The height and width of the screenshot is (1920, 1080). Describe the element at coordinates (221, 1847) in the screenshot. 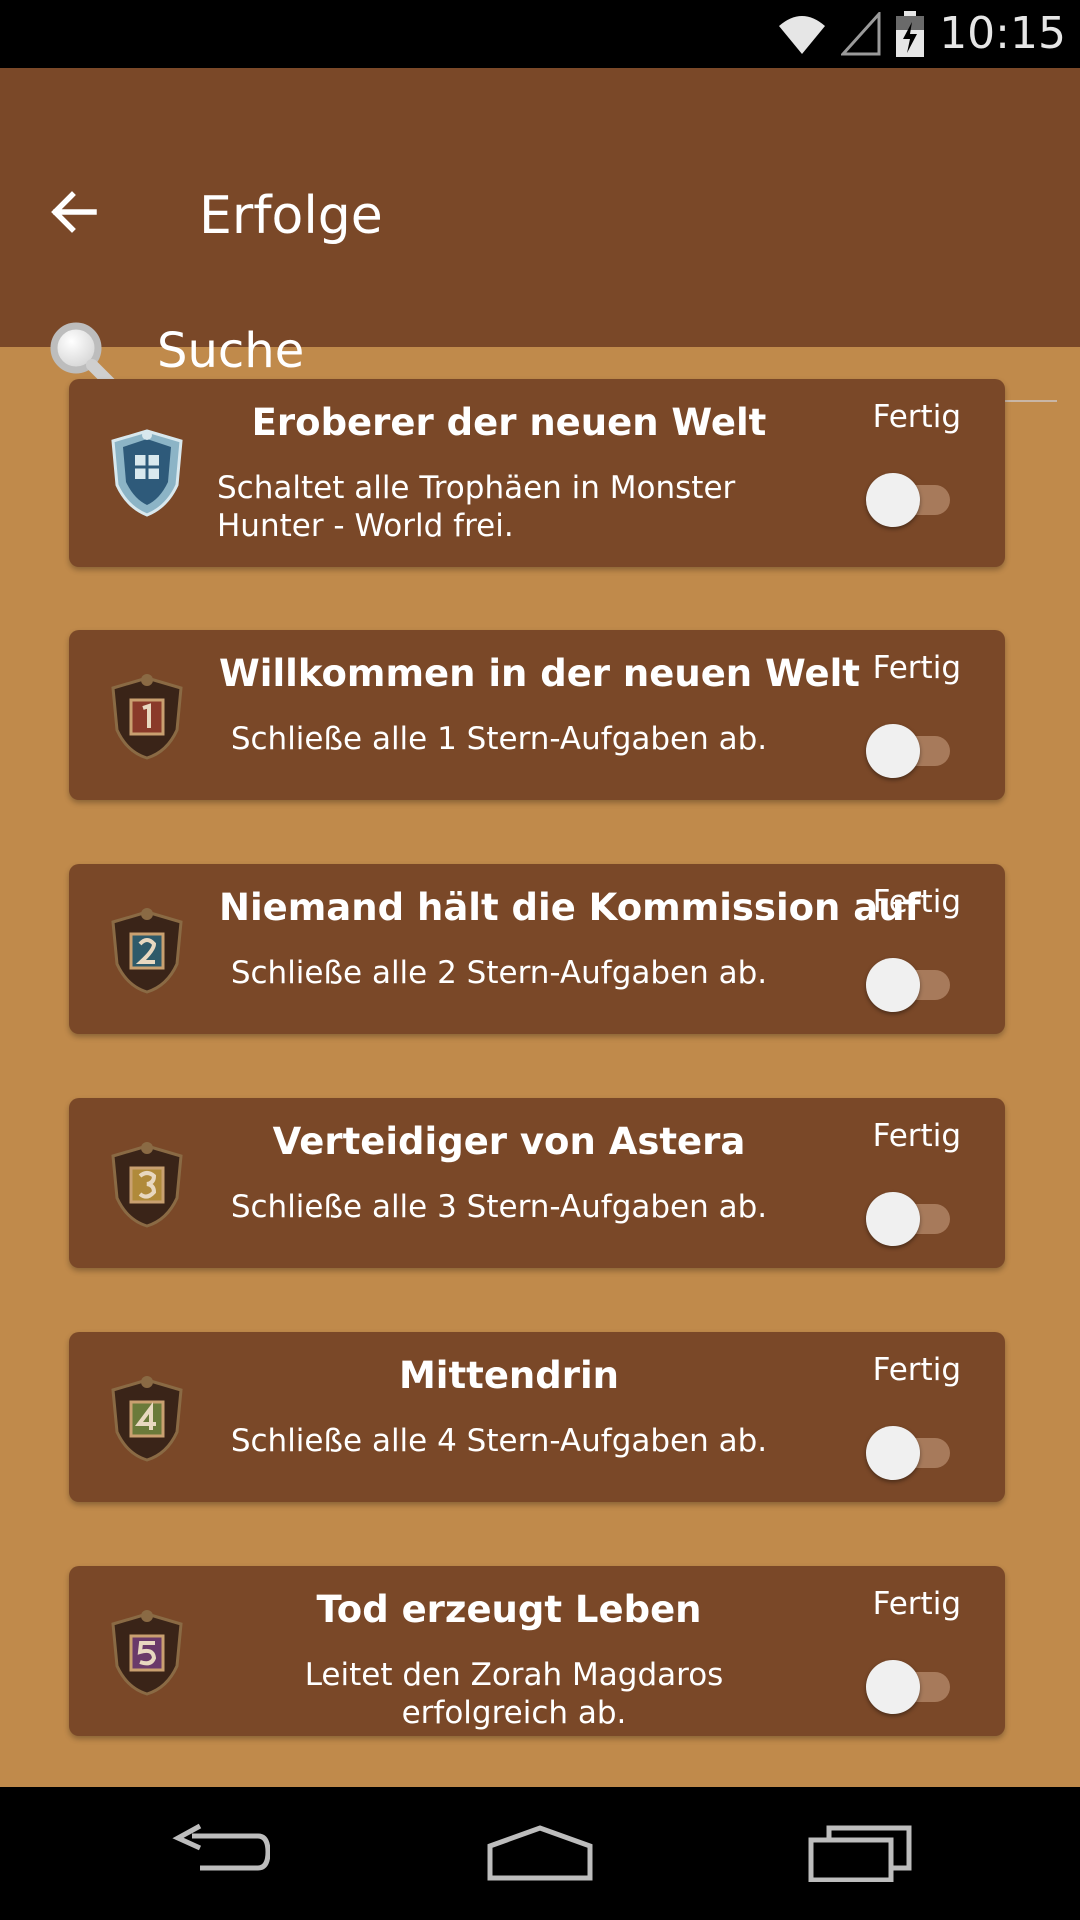

I see `back-nav-icon` at that location.